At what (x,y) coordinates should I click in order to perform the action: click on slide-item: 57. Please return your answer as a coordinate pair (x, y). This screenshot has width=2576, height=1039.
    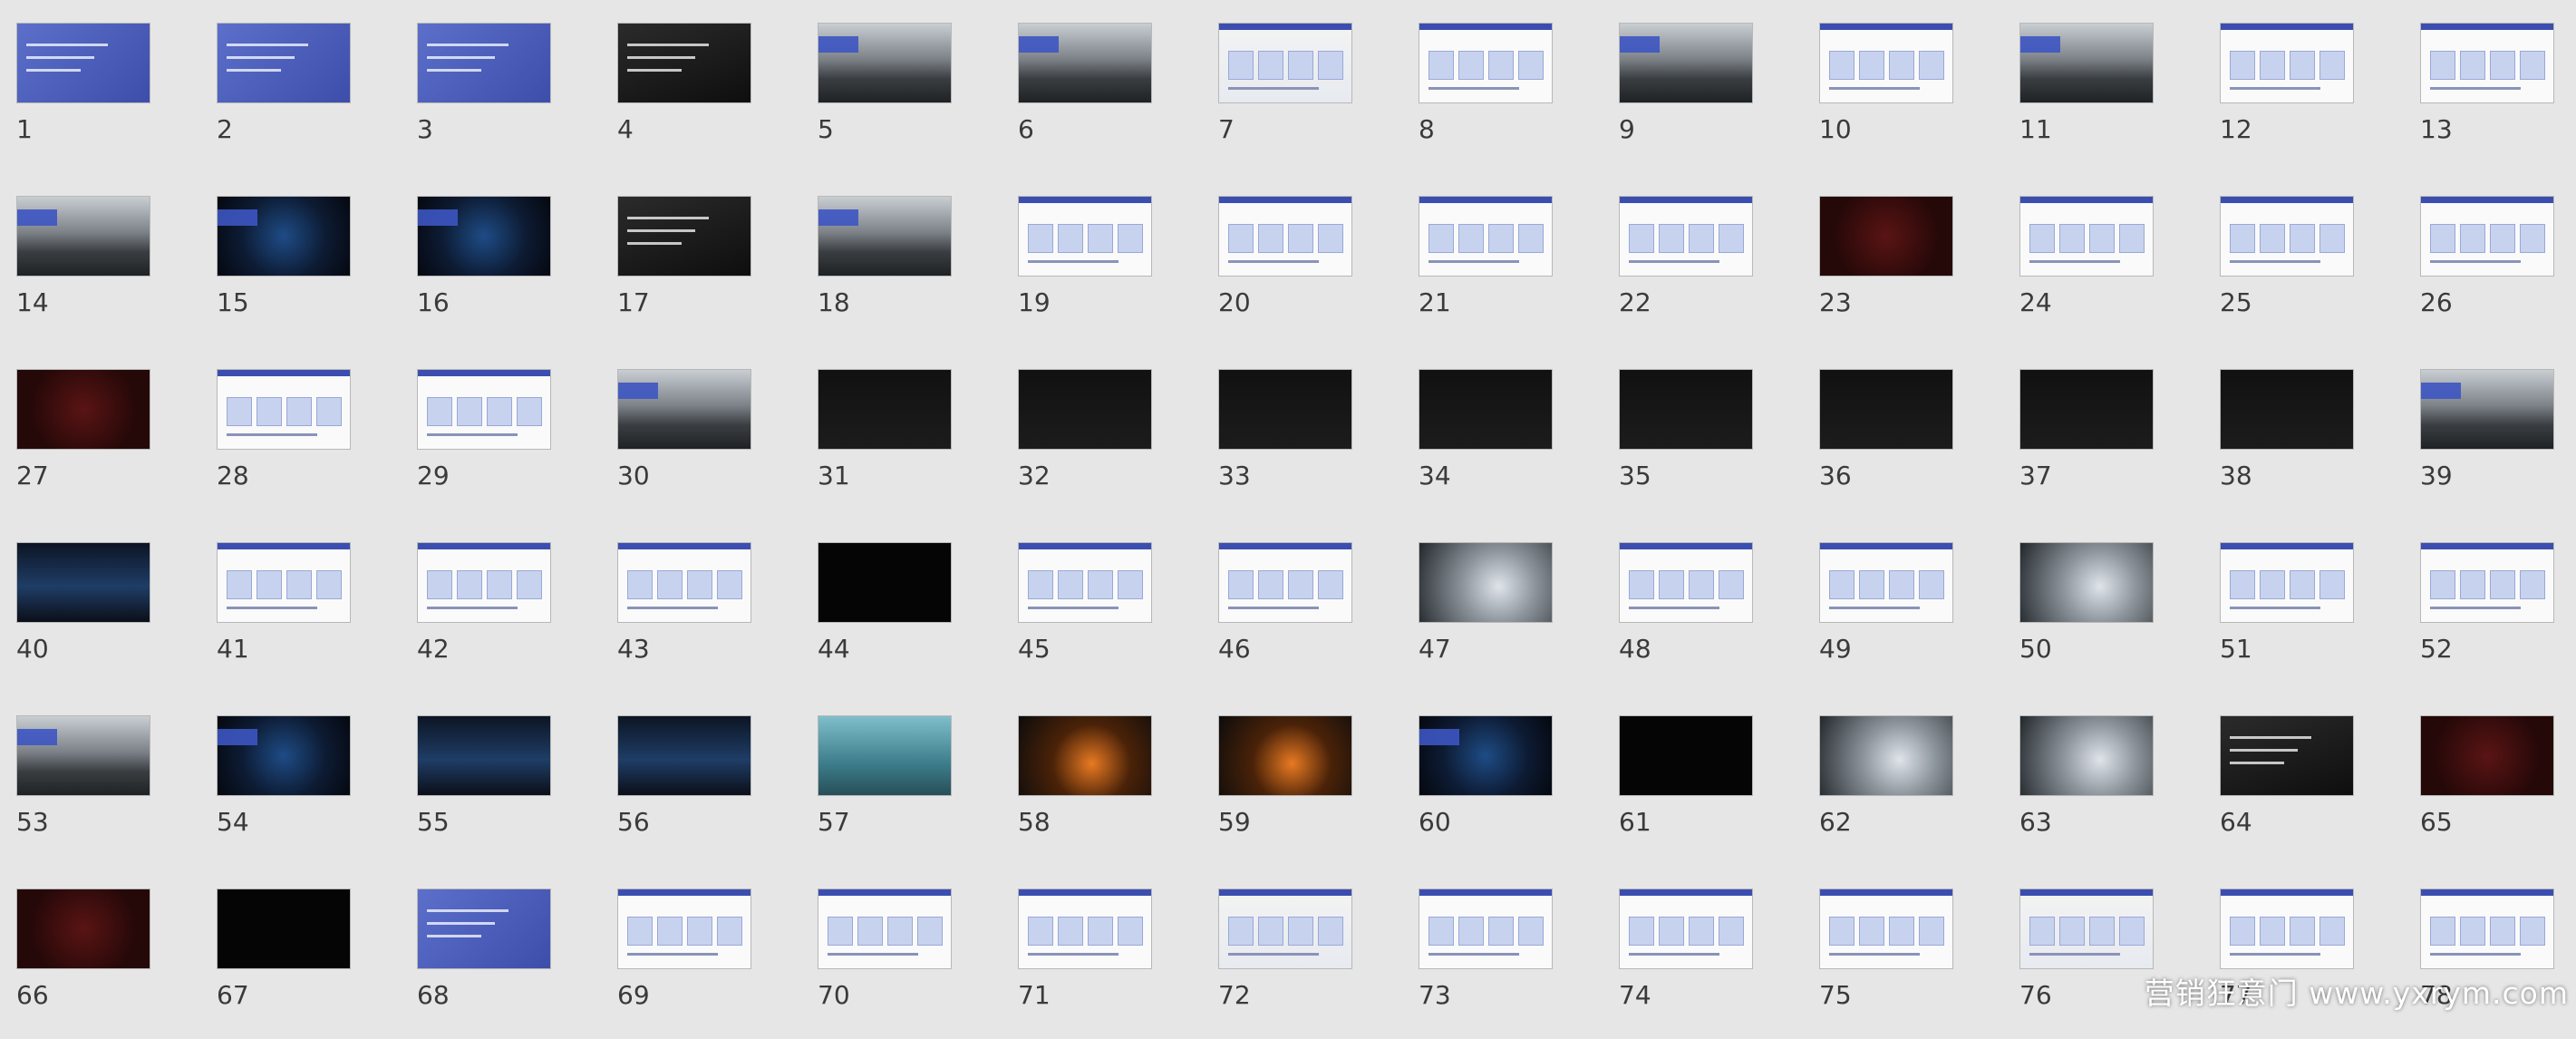
    Looking at the image, I should click on (885, 790).